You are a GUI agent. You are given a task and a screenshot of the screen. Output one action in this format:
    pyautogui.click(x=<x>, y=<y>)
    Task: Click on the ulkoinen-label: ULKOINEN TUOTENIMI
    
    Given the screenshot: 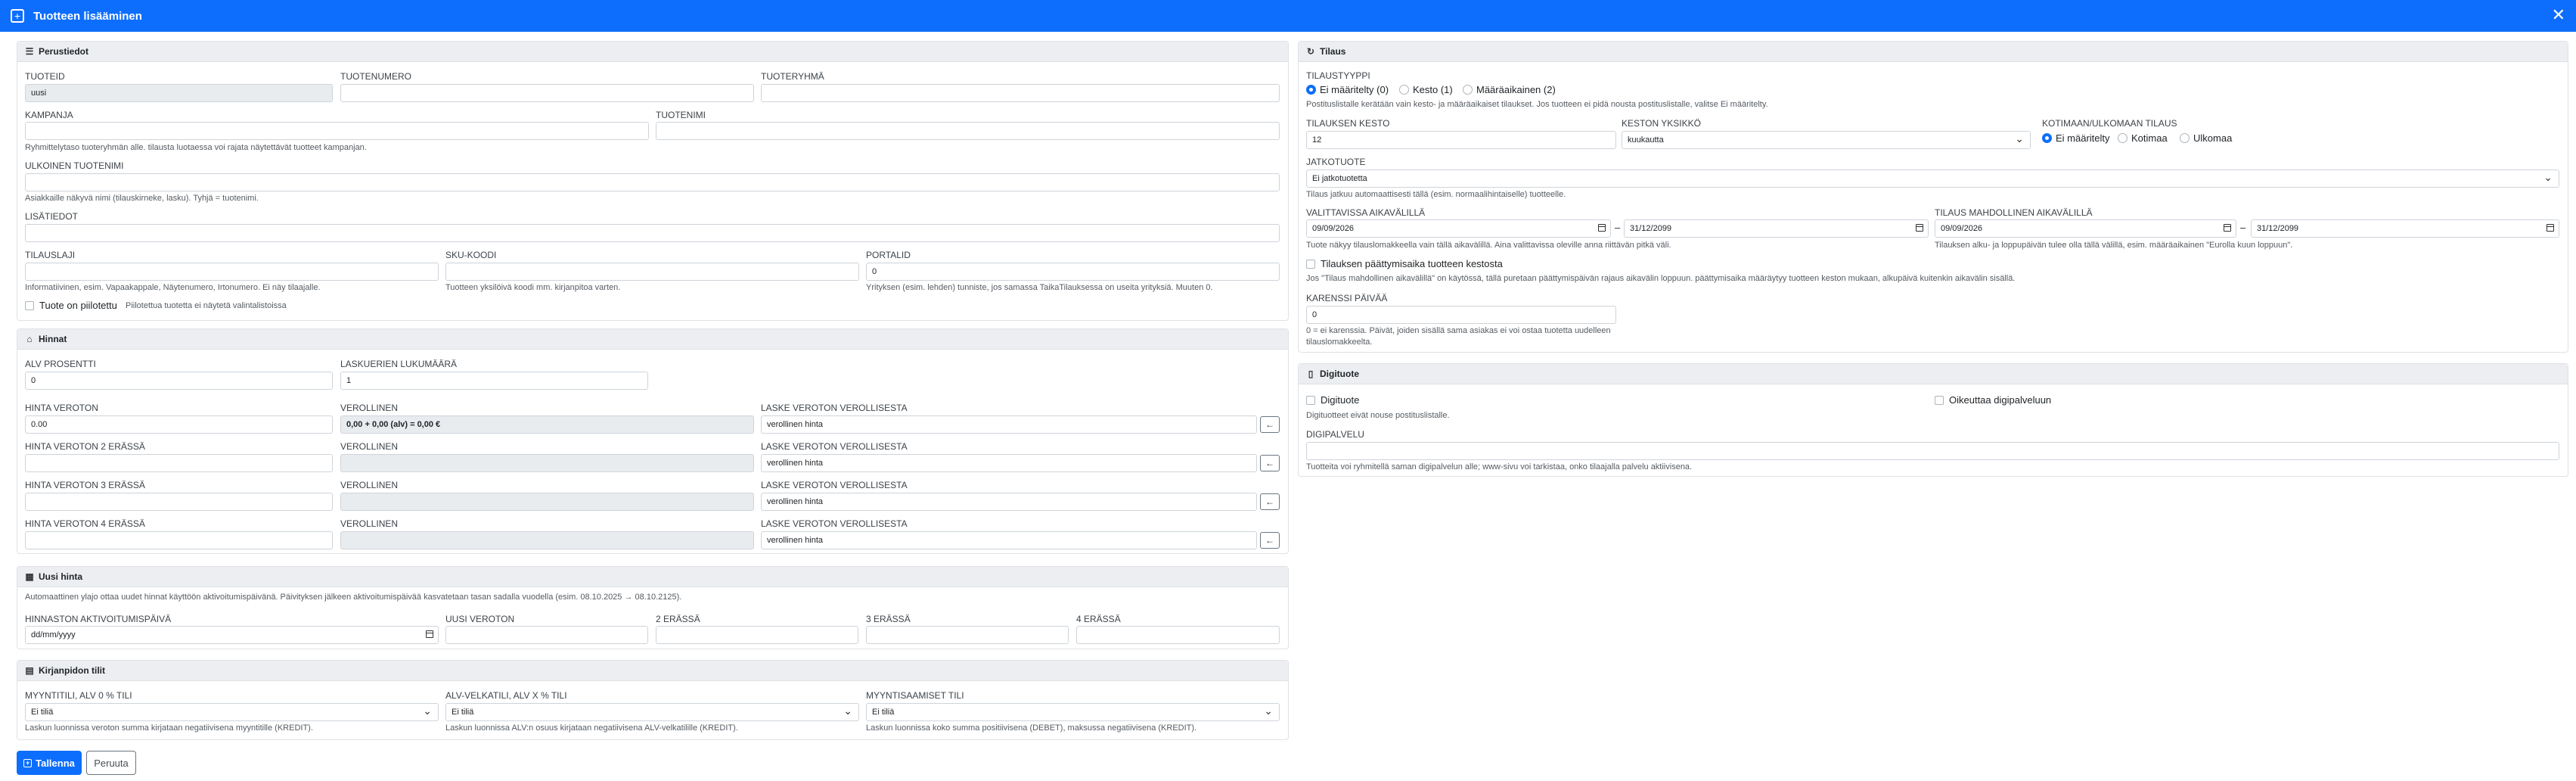 What is the action you would take?
    pyautogui.click(x=74, y=165)
    